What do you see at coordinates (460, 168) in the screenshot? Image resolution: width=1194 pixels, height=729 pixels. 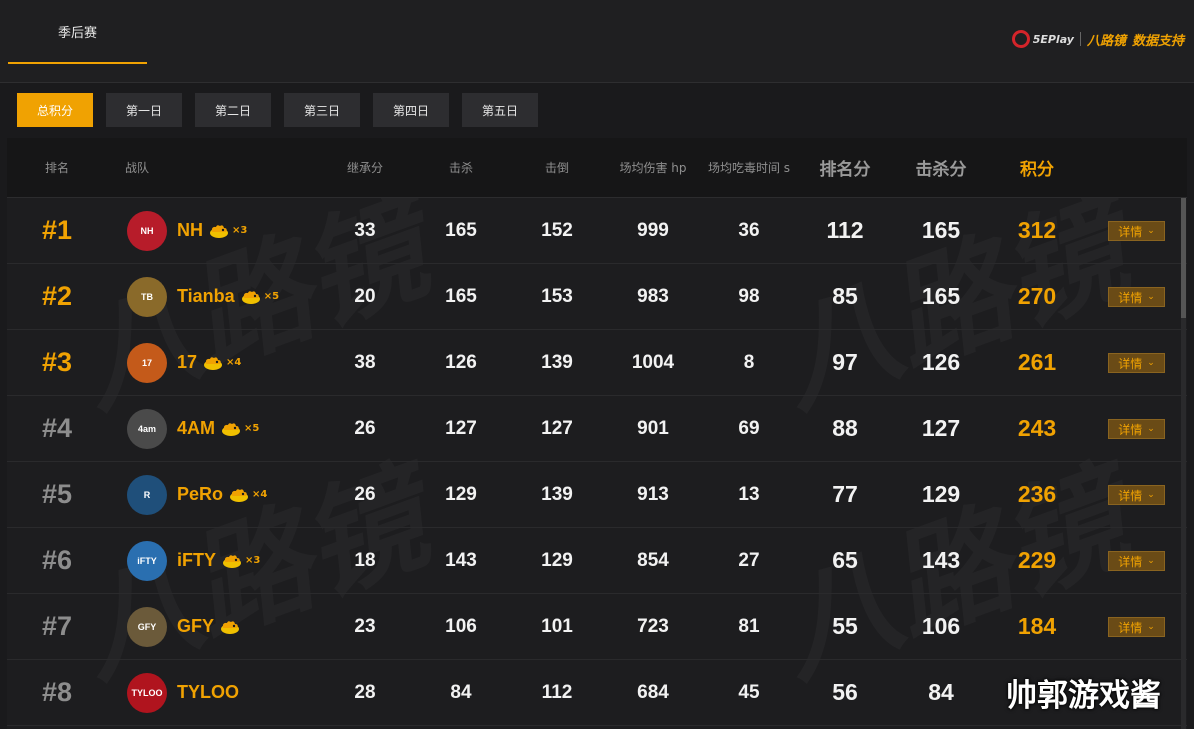 I see `col-kills: 击杀` at bounding box center [460, 168].